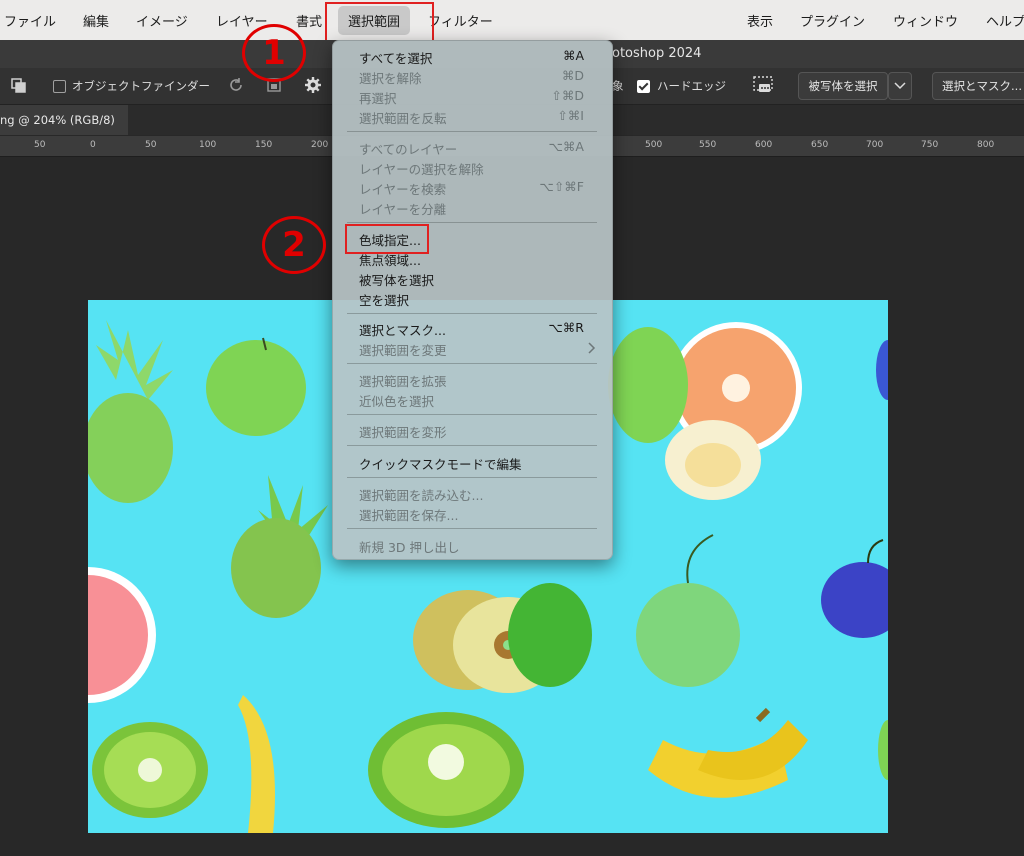 The height and width of the screenshot is (856, 1024). What do you see at coordinates (713, 460) in the screenshot?
I see `apple-slice-icon` at bounding box center [713, 460].